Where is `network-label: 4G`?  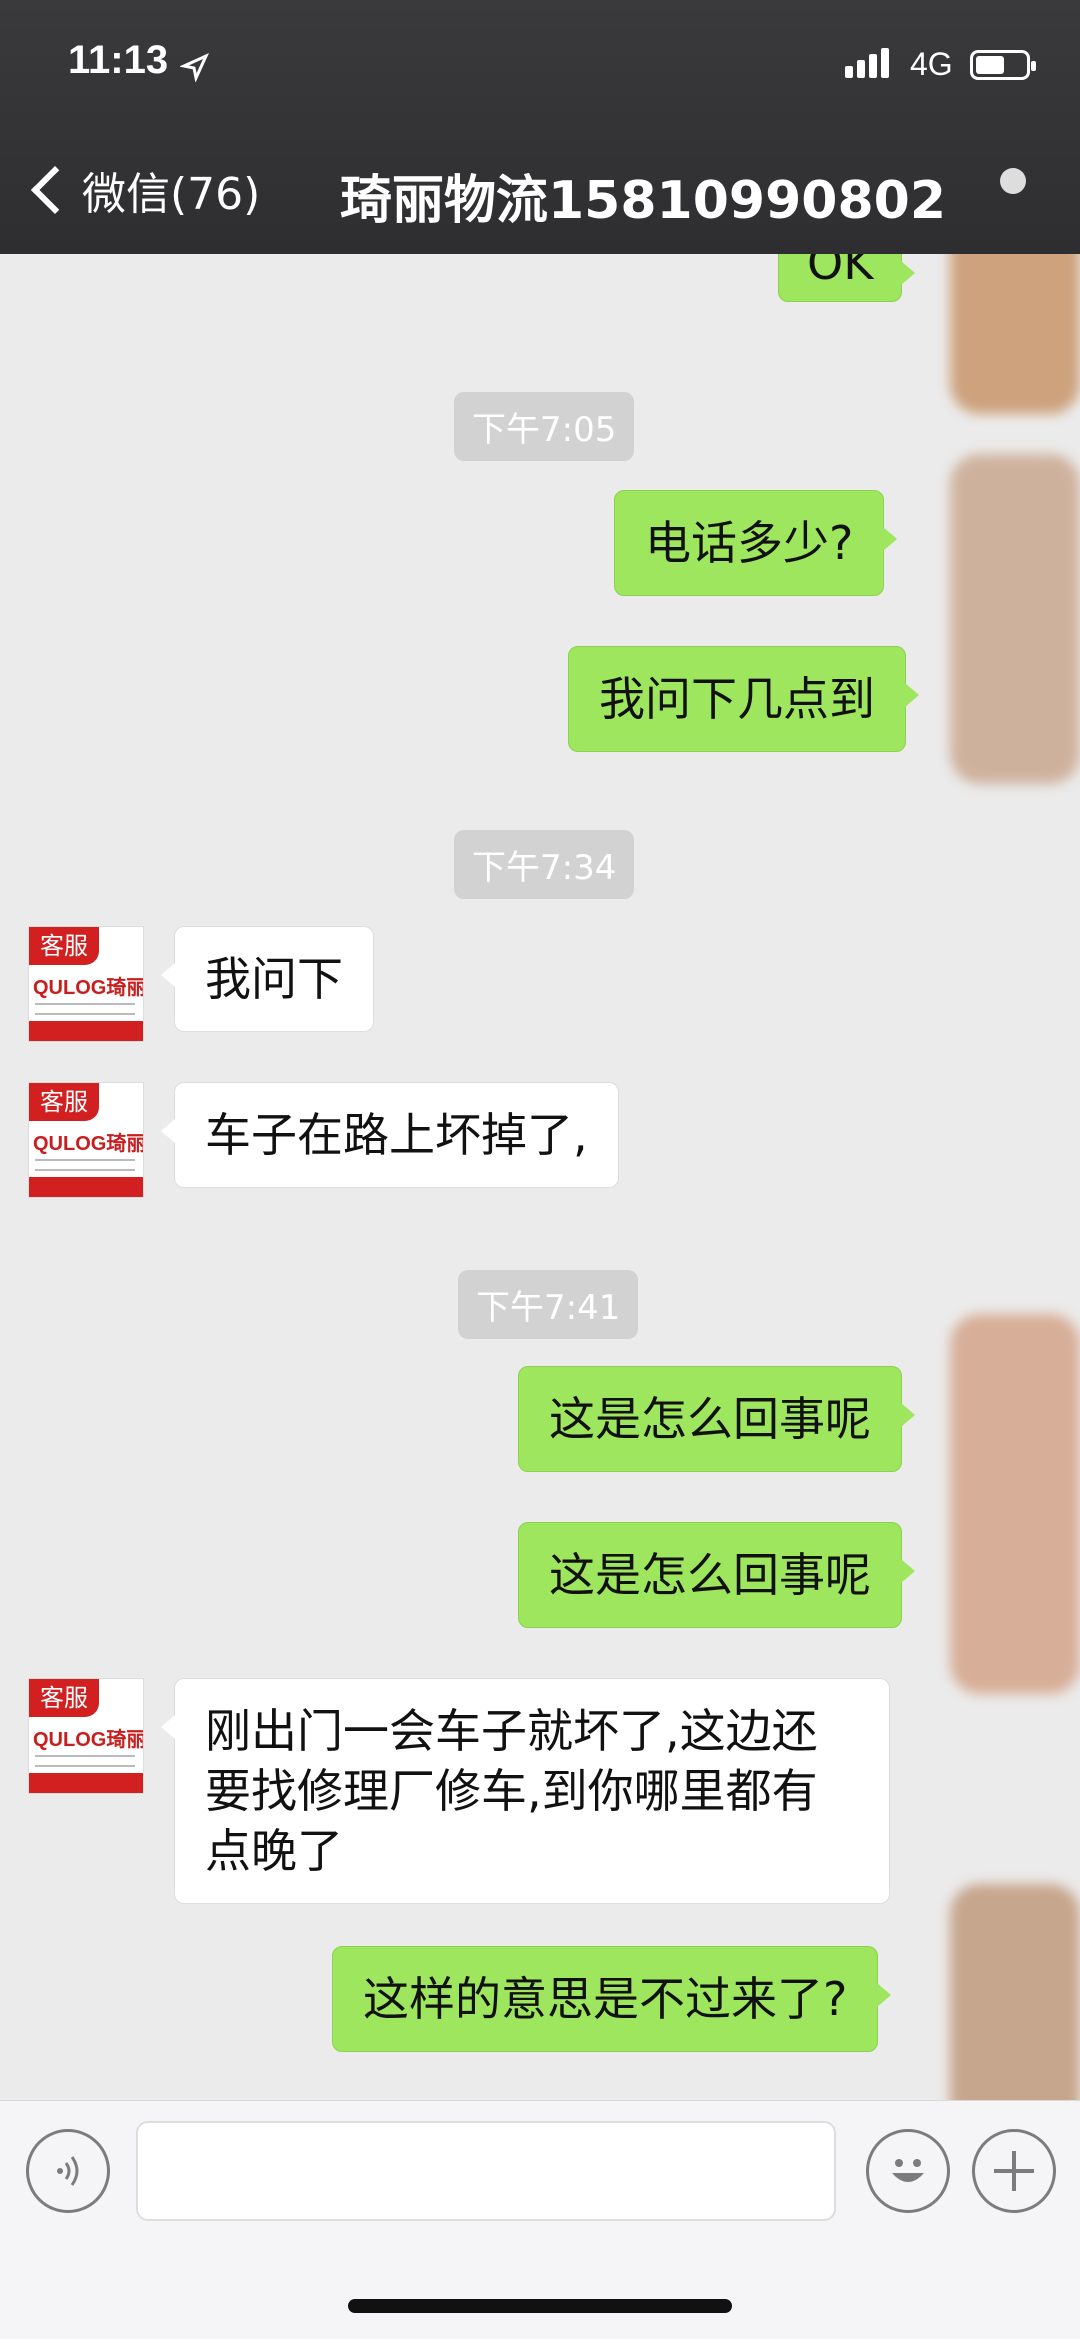
network-label: 4G is located at coordinates (931, 64).